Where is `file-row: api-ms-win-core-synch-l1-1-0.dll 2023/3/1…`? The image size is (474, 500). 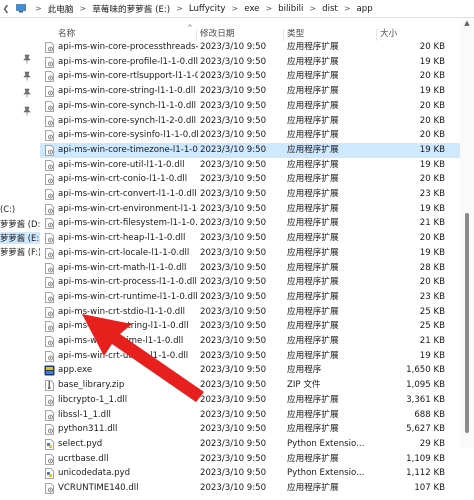 file-row: api-ms-win-core-synch-l1-1-0.dll 2023/3/1… is located at coordinates (250, 106).